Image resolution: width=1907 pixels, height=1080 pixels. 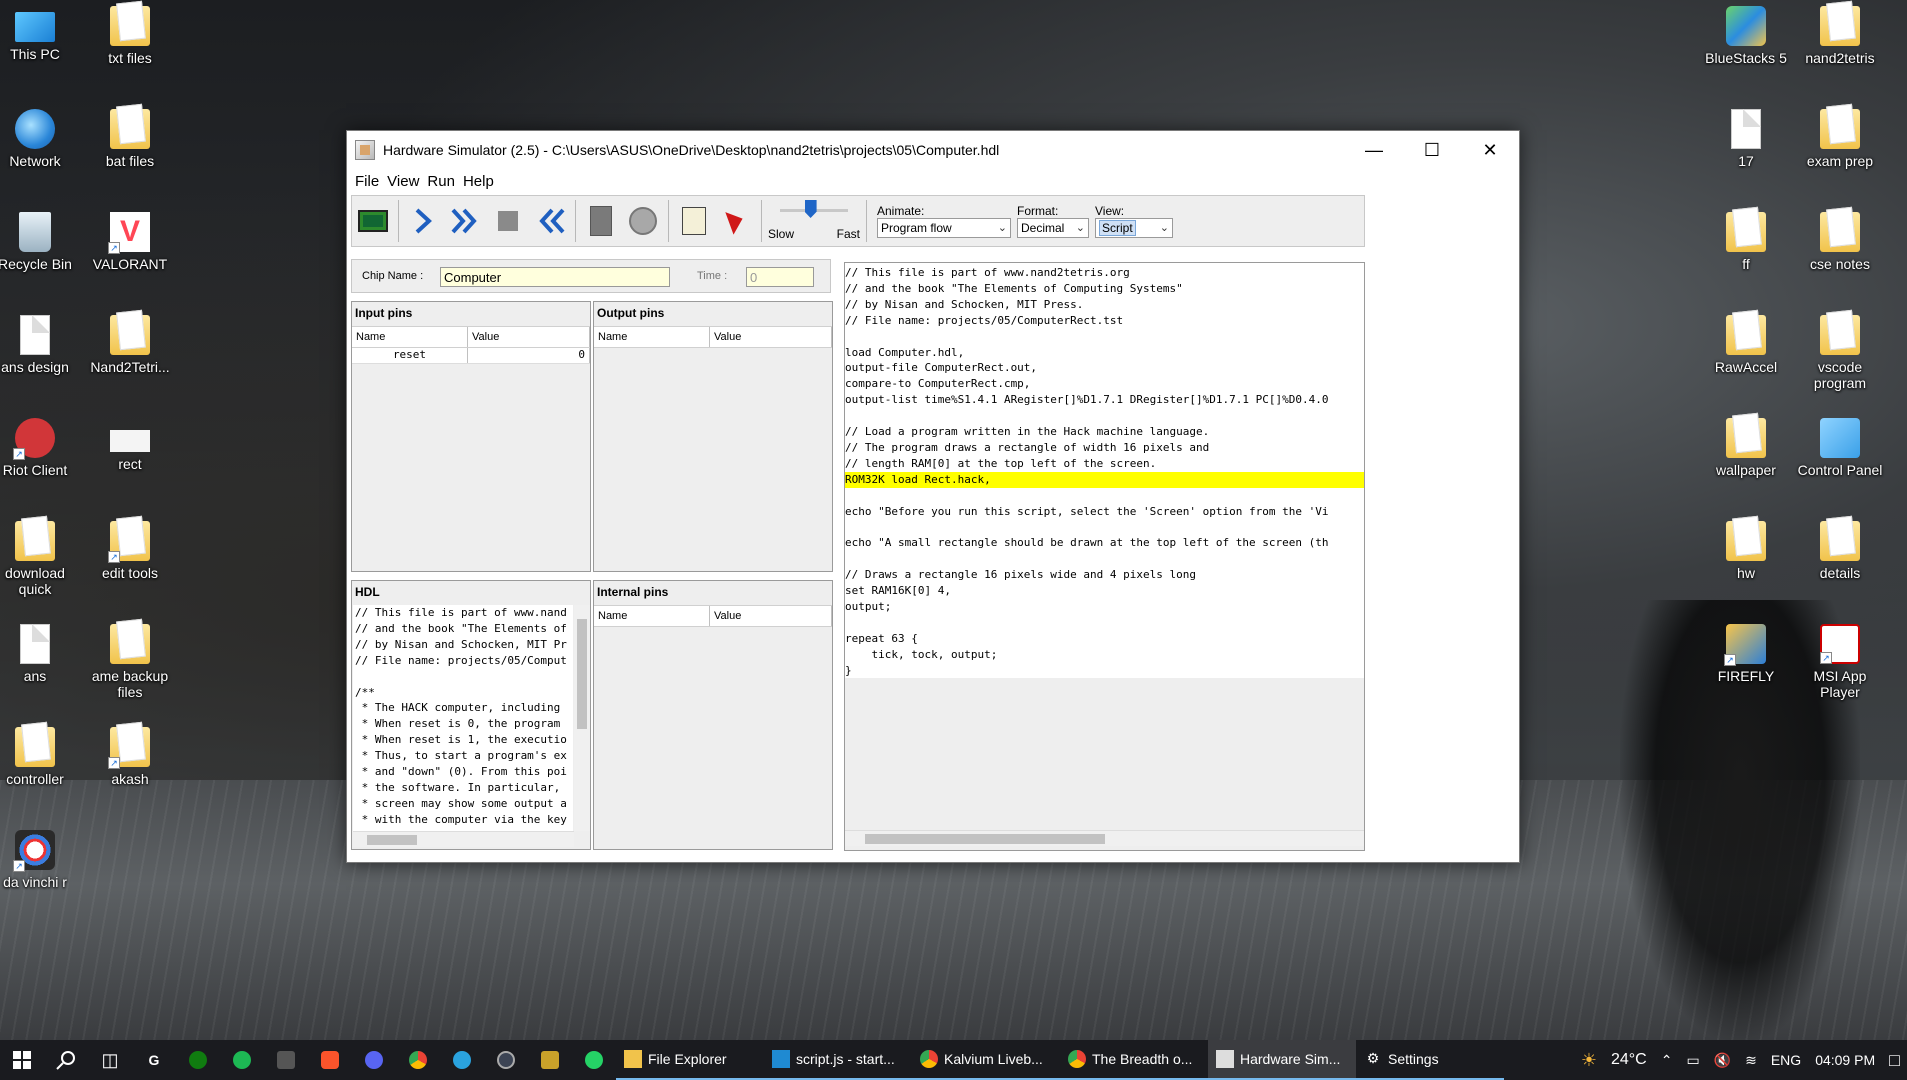 What do you see at coordinates (736, 221) in the screenshot?
I see `breakpoints-button` at bounding box center [736, 221].